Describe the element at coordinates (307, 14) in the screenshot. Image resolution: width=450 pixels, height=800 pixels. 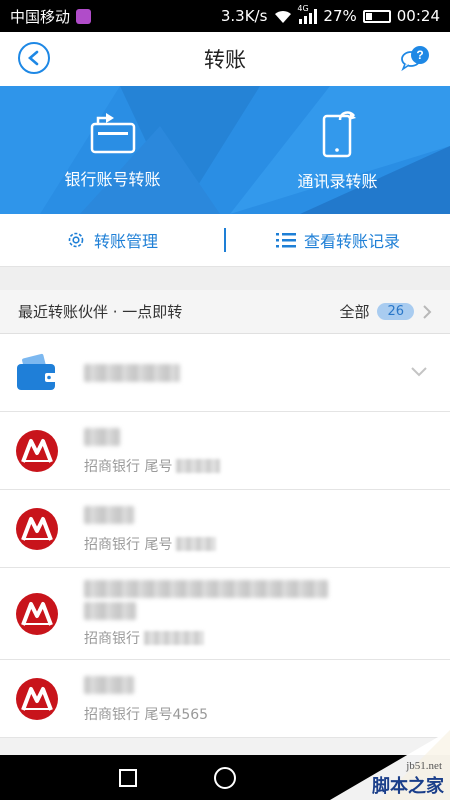
I see `signal-icon: 4G` at that location.